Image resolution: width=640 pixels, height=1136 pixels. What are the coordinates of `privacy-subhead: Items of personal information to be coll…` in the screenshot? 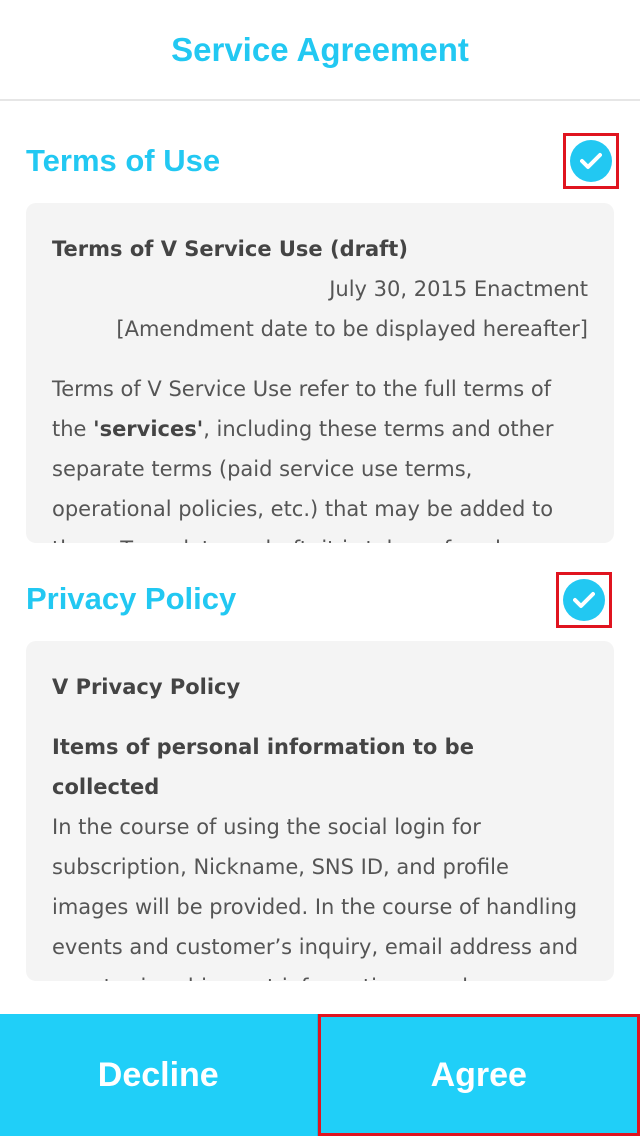 It's located at (263, 767).